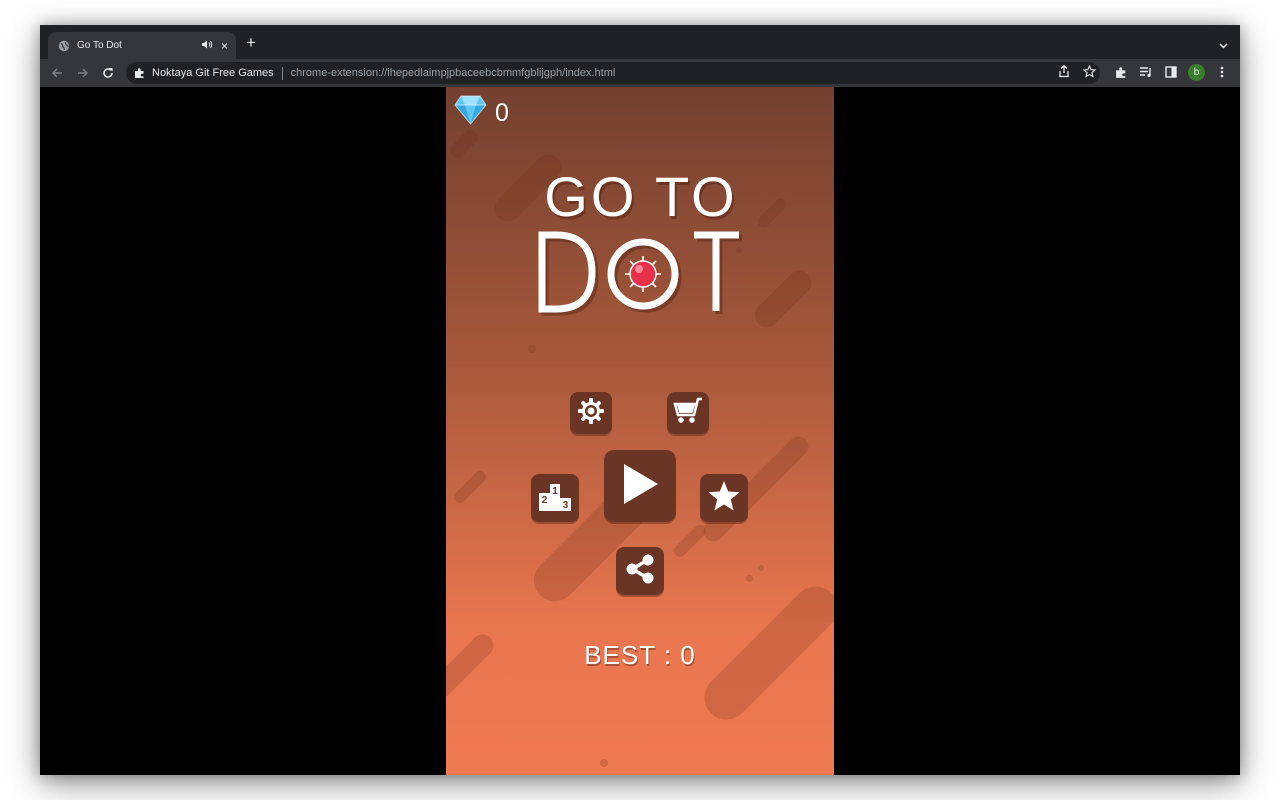 The width and height of the screenshot is (1280, 800). Describe the element at coordinates (639, 274) in the screenshot. I see `logo-dot` at that location.